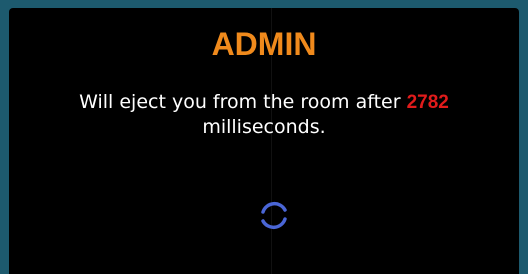 The height and width of the screenshot is (274, 528). What do you see at coordinates (274, 215) in the screenshot?
I see `loading-spinner-icon` at bounding box center [274, 215].